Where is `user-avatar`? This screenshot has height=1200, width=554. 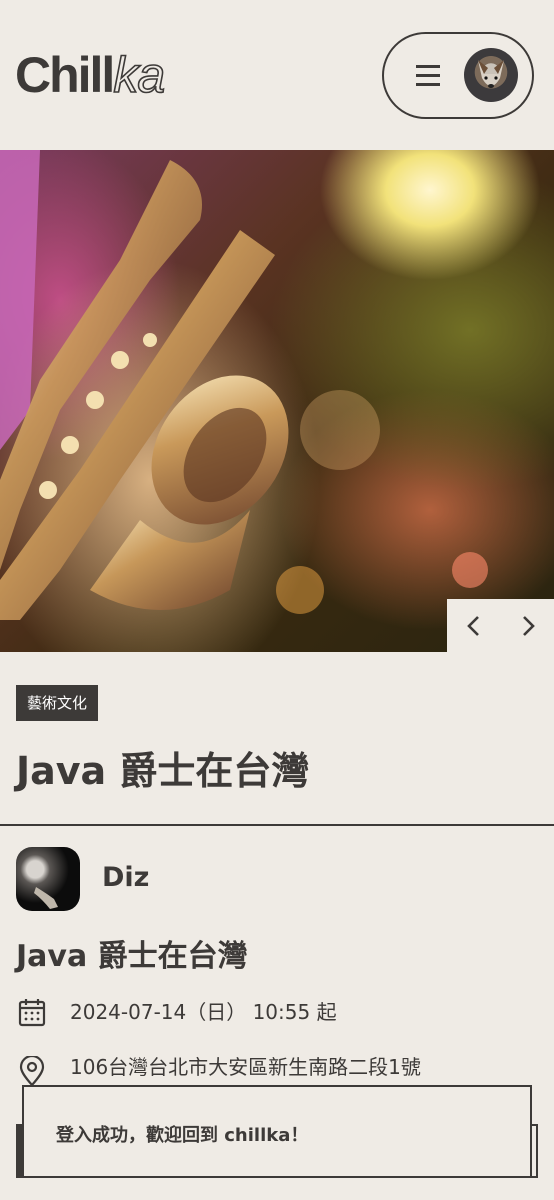
user-avatar is located at coordinates (491, 75).